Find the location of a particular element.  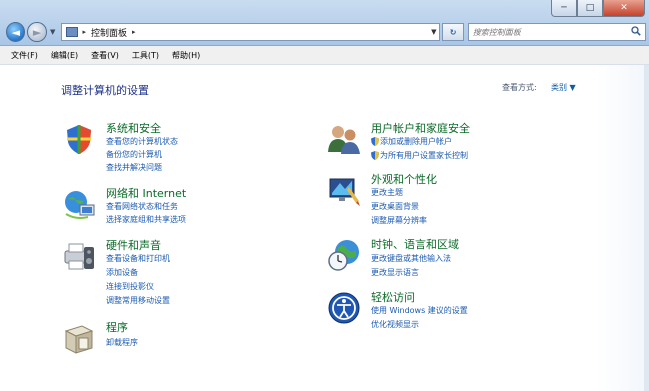

menu-tools: 工具(T) is located at coordinates (145, 55).